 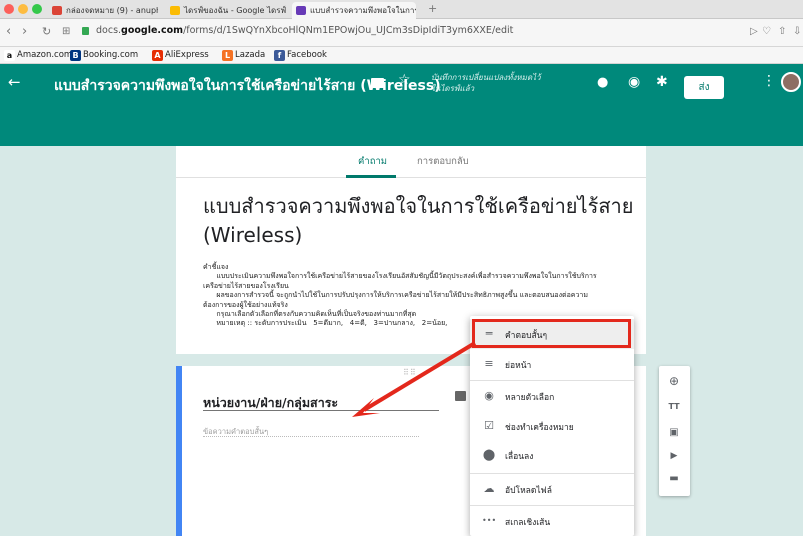 What do you see at coordinates (109, 30) in the screenshot?
I see `url-prefix: docs.` at bounding box center [109, 30].